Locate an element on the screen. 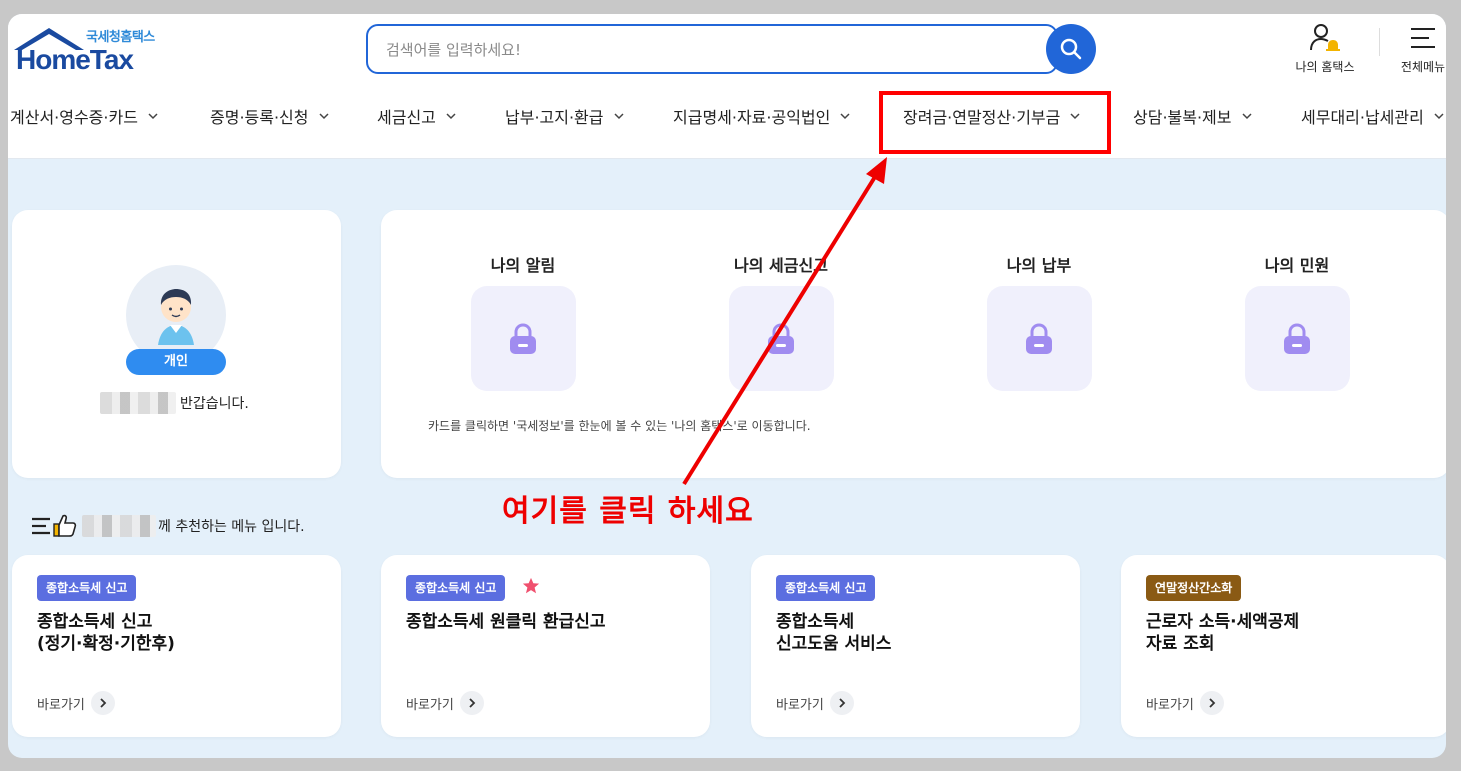  user-bell-icon is located at coordinates (1325, 37).